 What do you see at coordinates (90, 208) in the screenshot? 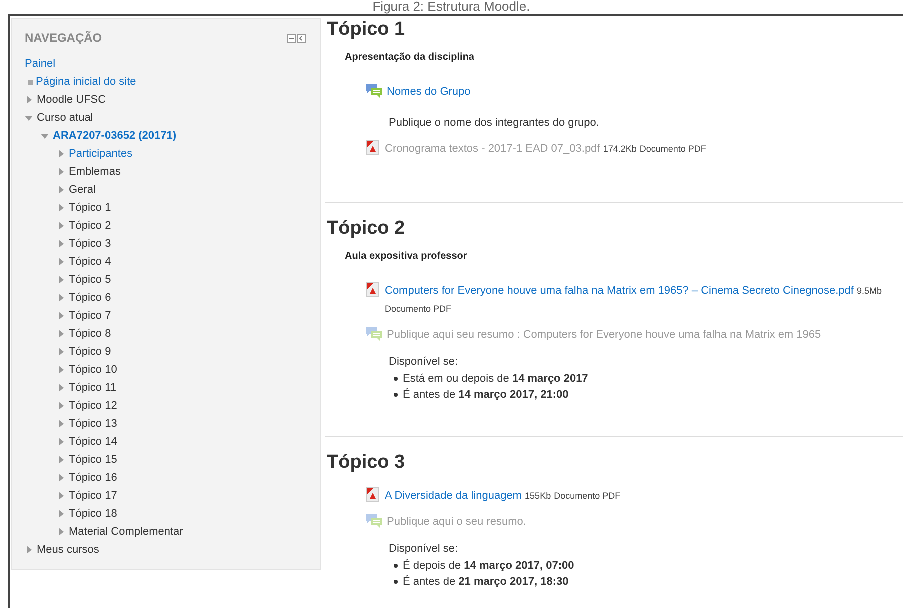
I see `nav-item: Tópico 1` at bounding box center [90, 208].